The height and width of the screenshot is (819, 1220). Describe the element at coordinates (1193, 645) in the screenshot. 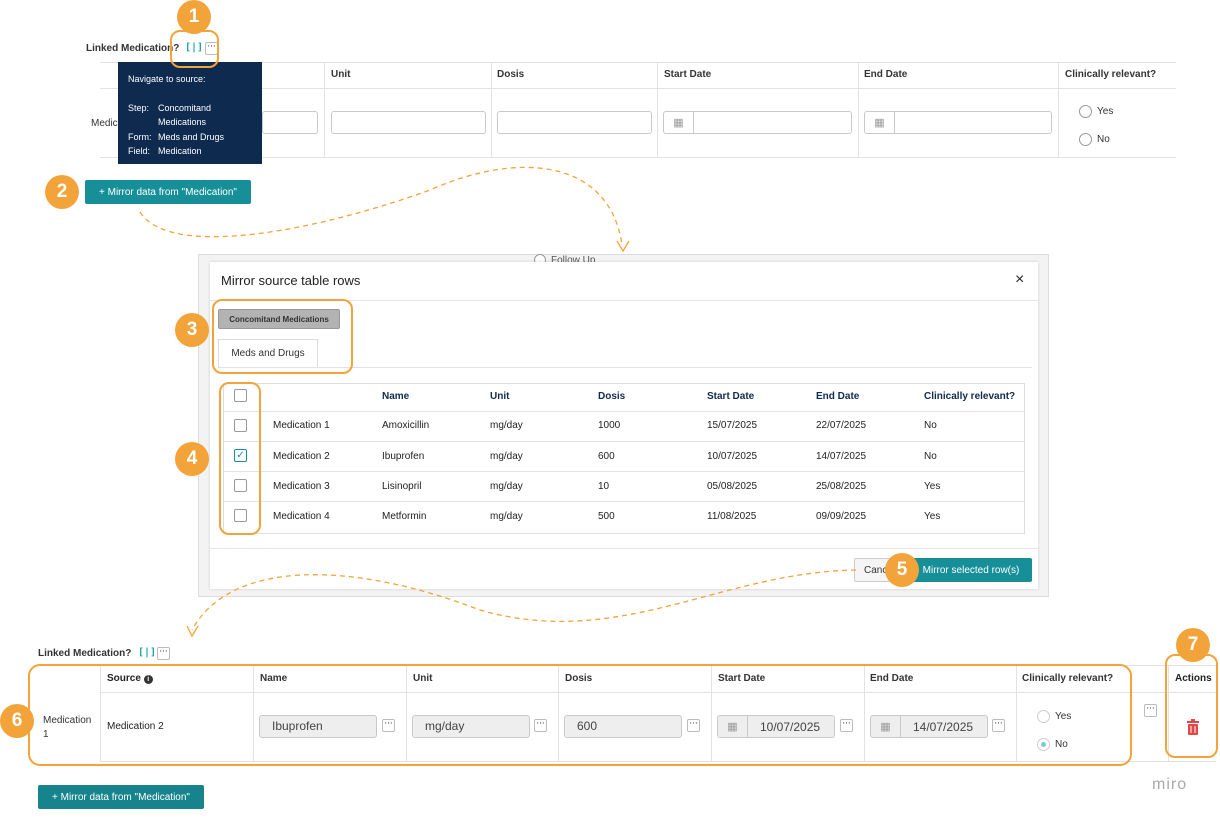

I see `badge-7: 7` at that location.